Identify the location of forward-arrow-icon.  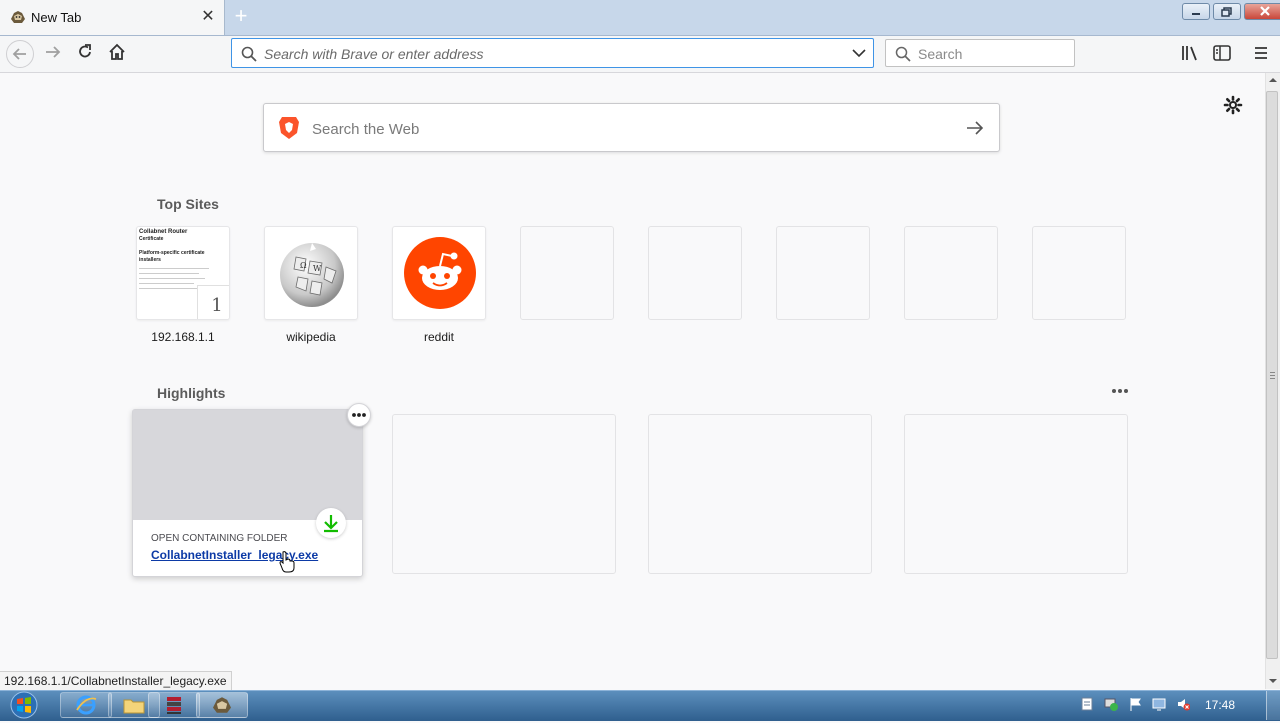
(53, 52).